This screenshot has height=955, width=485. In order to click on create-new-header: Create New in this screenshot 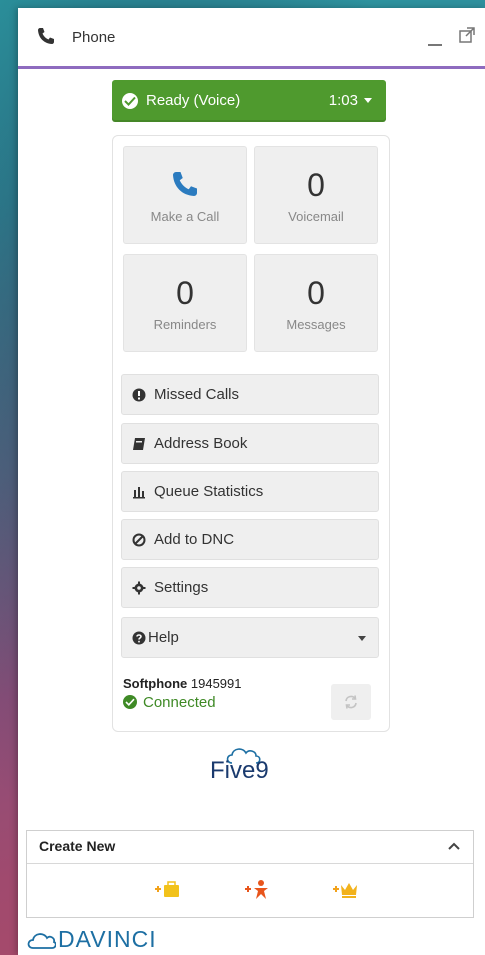, I will do `click(250, 847)`.